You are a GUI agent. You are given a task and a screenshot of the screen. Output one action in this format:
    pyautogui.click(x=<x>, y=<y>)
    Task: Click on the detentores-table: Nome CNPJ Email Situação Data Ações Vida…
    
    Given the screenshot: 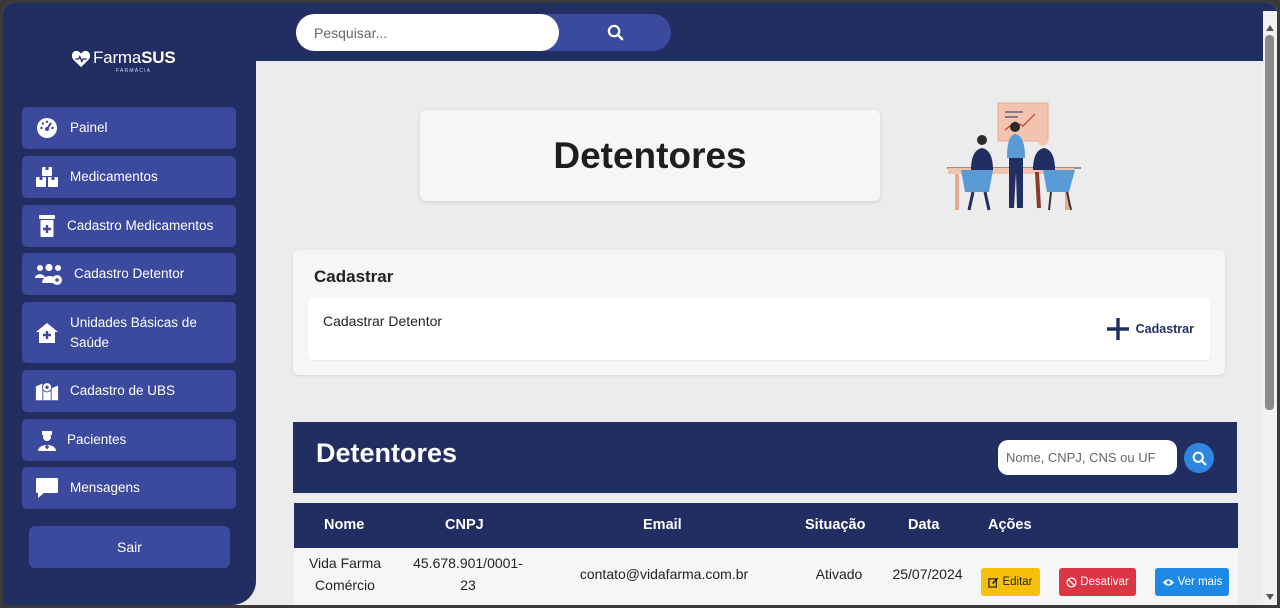 What is the action you would take?
    pyautogui.click(x=766, y=554)
    